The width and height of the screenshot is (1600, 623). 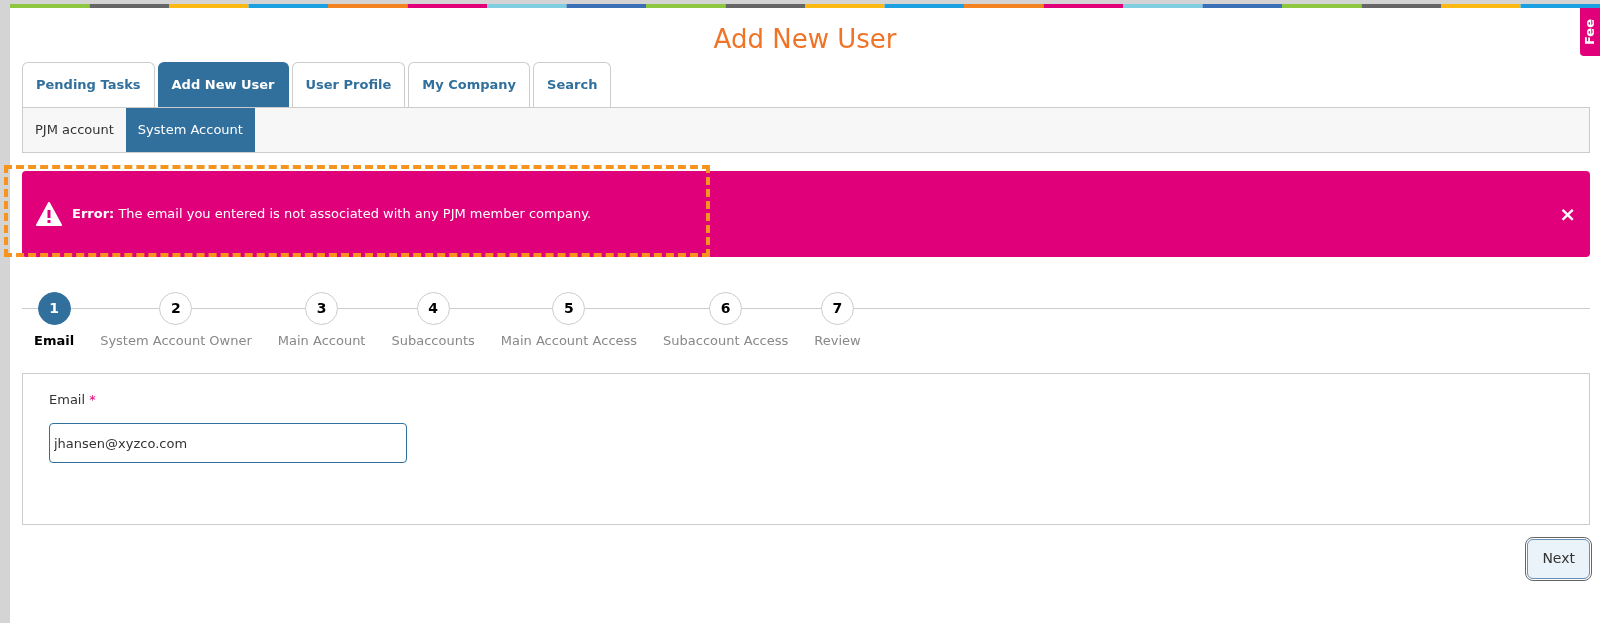 What do you see at coordinates (74, 130) in the screenshot?
I see `subtab: PJM account` at bounding box center [74, 130].